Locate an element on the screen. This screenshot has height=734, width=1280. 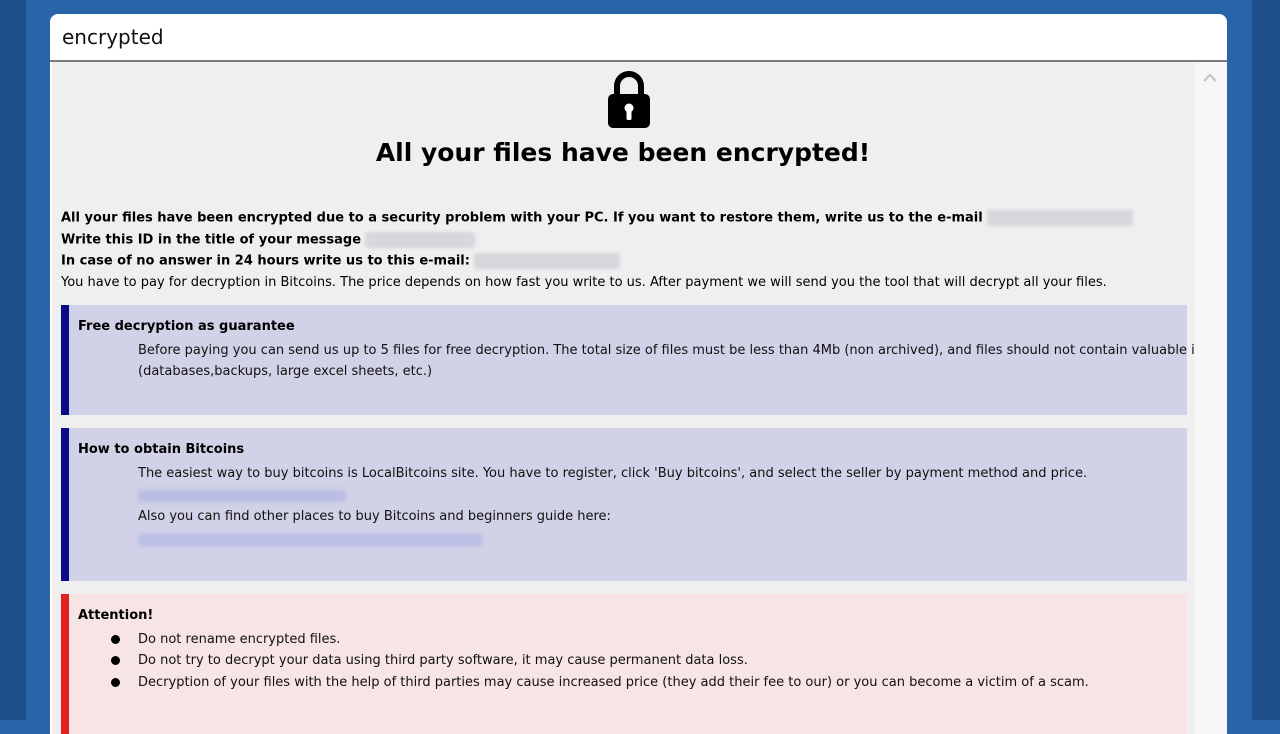
padlock-icon is located at coordinates (629, 100).